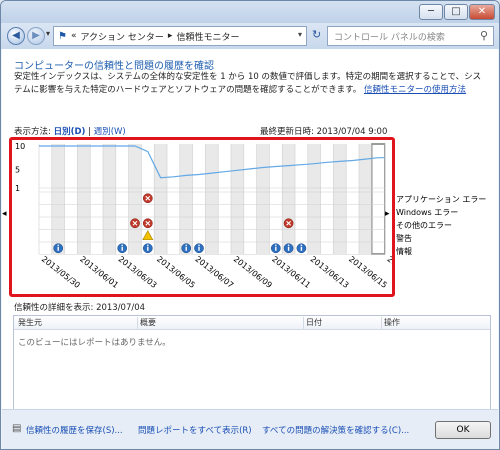 The height and width of the screenshot is (450, 500). What do you see at coordinates (344, 323) in the screenshot?
I see `column-header-date: 日付` at bounding box center [344, 323].